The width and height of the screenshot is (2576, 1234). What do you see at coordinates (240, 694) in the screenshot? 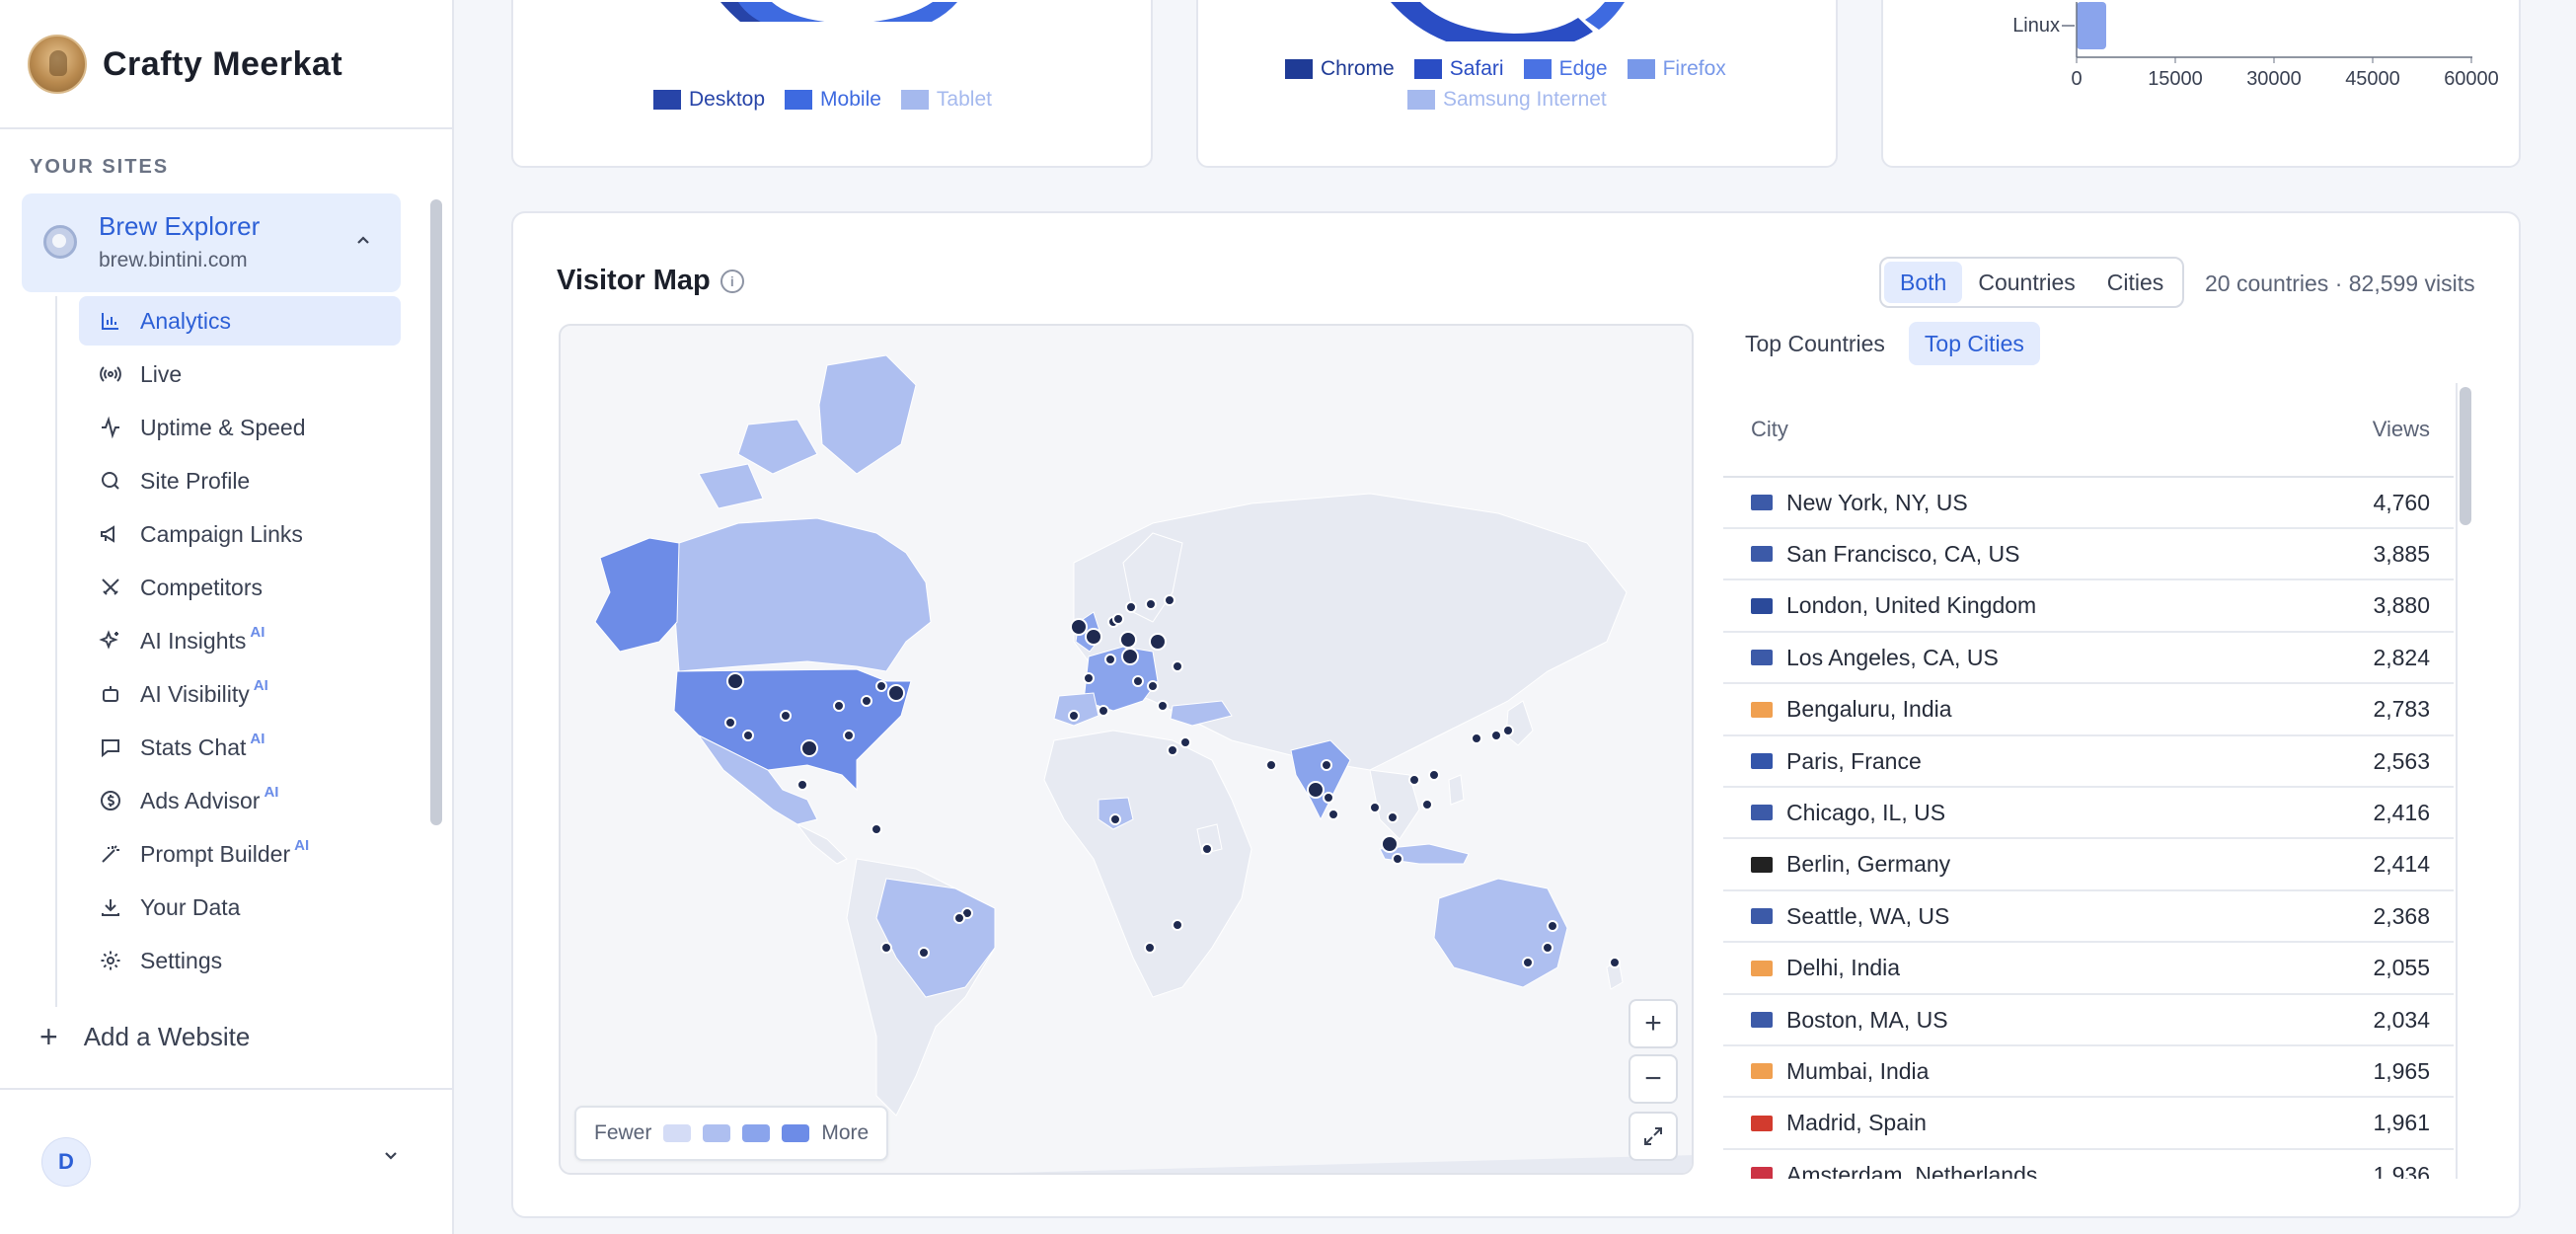
I see `sidebar-item-ai-visibility: AI Visibility AI` at bounding box center [240, 694].